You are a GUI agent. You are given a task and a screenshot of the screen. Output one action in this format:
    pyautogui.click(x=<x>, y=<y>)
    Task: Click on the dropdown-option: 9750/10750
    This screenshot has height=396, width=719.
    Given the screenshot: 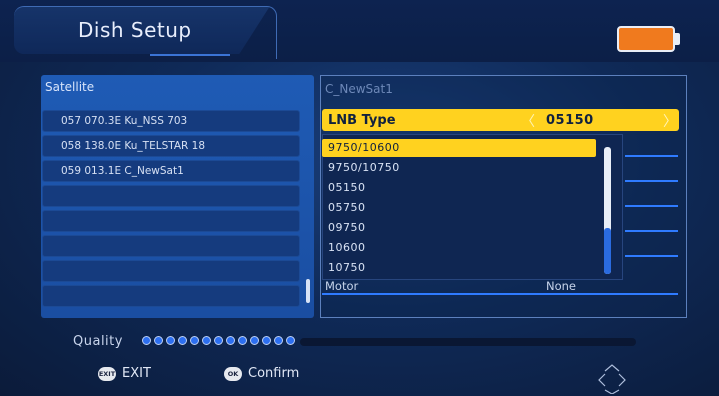 What is the action you would take?
    pyautogui.click(x=459, y=168)
    